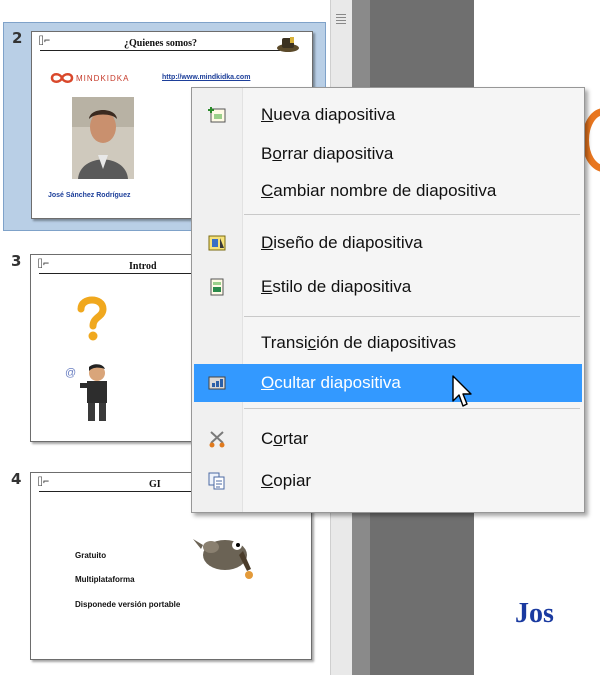  Describe the element at coordinates (342, 242) in the screenshot. I see `menu-item-label: Diseño de diapositiva` at that location.